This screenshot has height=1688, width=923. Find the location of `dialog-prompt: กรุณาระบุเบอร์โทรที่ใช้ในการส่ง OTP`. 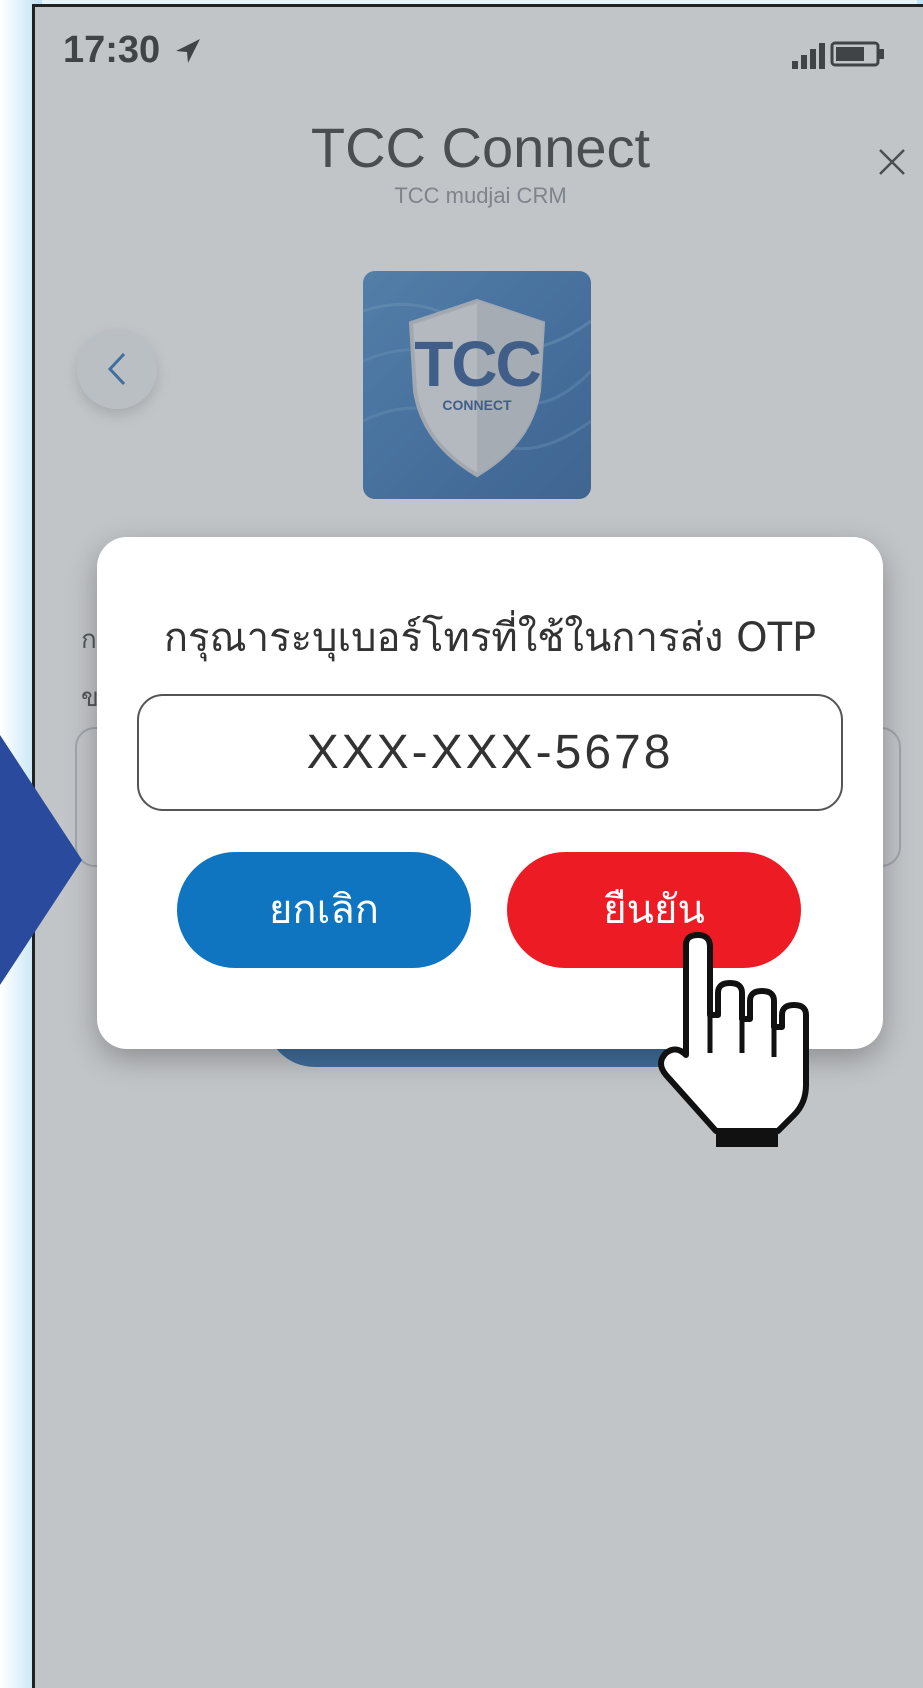

dialog-prompt: กรุณาระบุเบอร์โทรที่ใช้ในการส่ง OTP is located at coordinates (490, 638).